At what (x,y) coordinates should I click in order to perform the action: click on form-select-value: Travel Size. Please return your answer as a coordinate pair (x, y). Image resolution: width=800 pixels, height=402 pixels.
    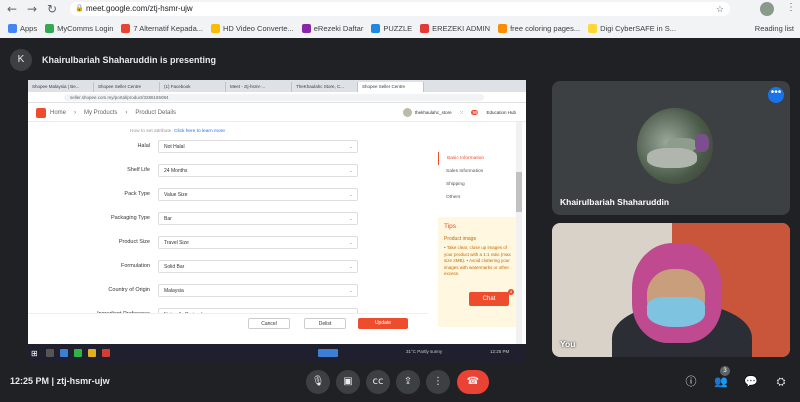
    Looking at the image, I should click on (176, 243).